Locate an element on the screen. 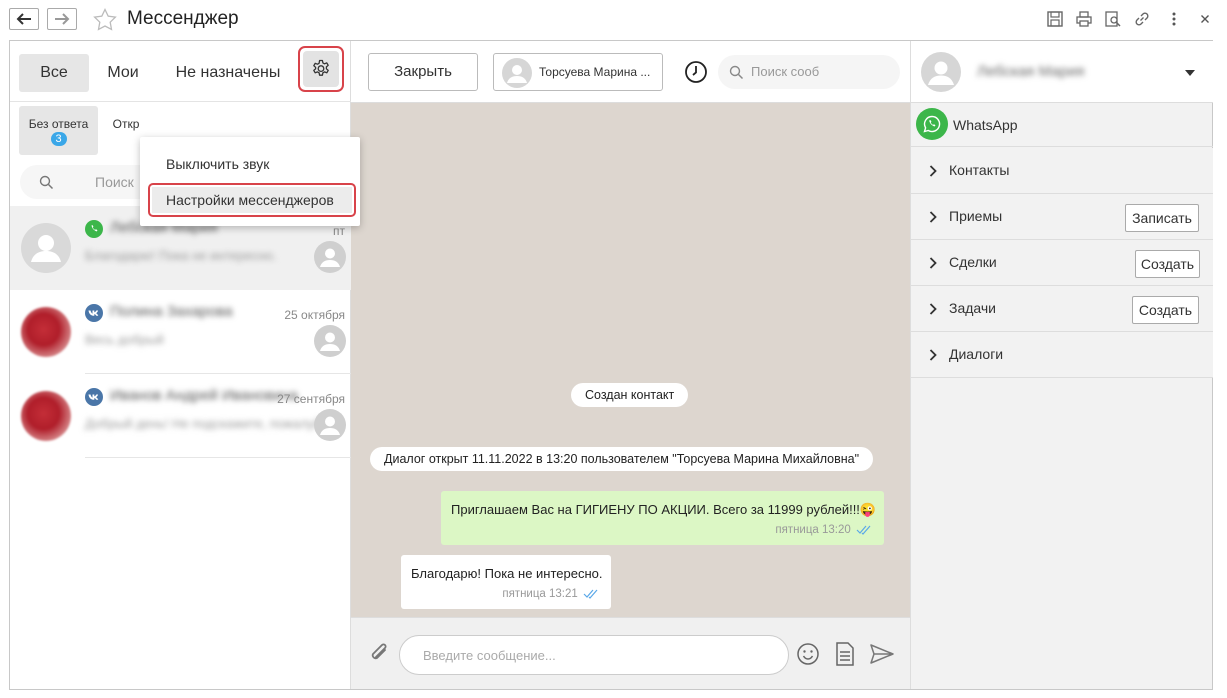  contact-header: Лебская Мария is located at coordinates (1062, 72).